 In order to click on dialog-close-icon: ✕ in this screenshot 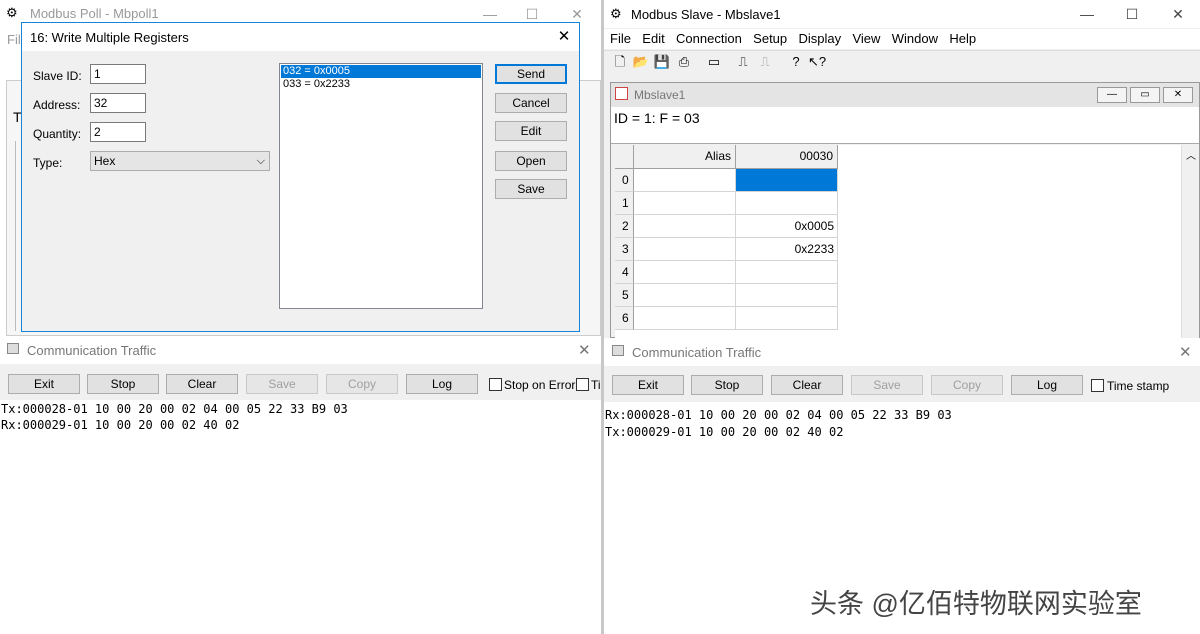, I will do `click(564, 37)`.